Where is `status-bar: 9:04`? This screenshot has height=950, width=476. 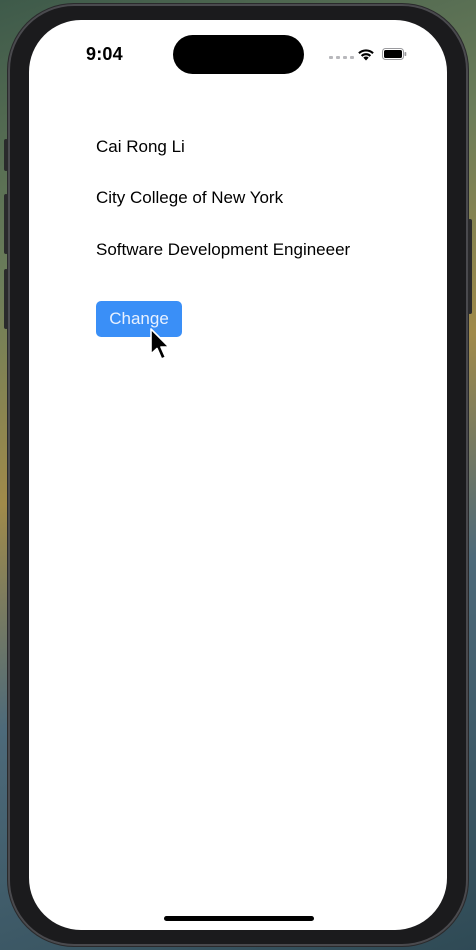
status-bar: 9:04 is located at coordinates (238, 50).